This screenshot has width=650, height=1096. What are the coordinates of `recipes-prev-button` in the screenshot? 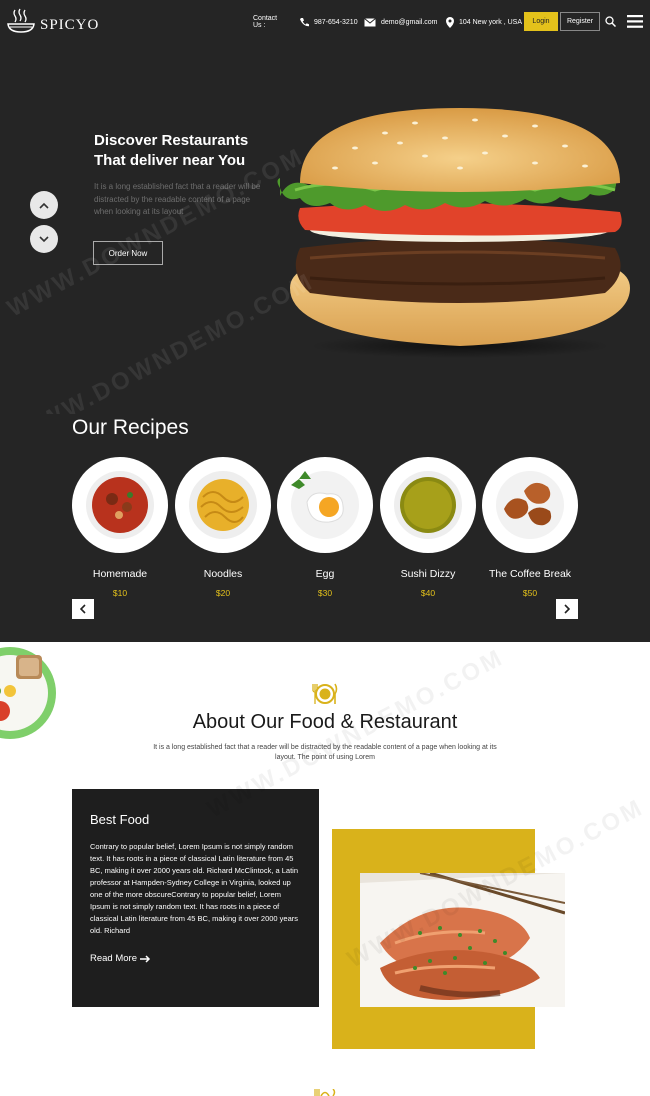 It's located at (83, 609).